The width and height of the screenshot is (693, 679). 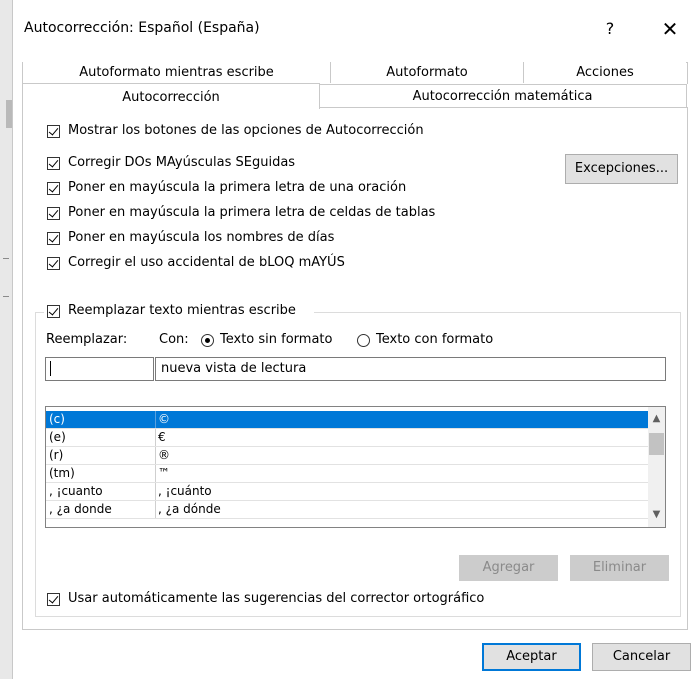 I want to click on tab-math-autocorrect: Autocorrección matemática, so click(x=503, y=96).